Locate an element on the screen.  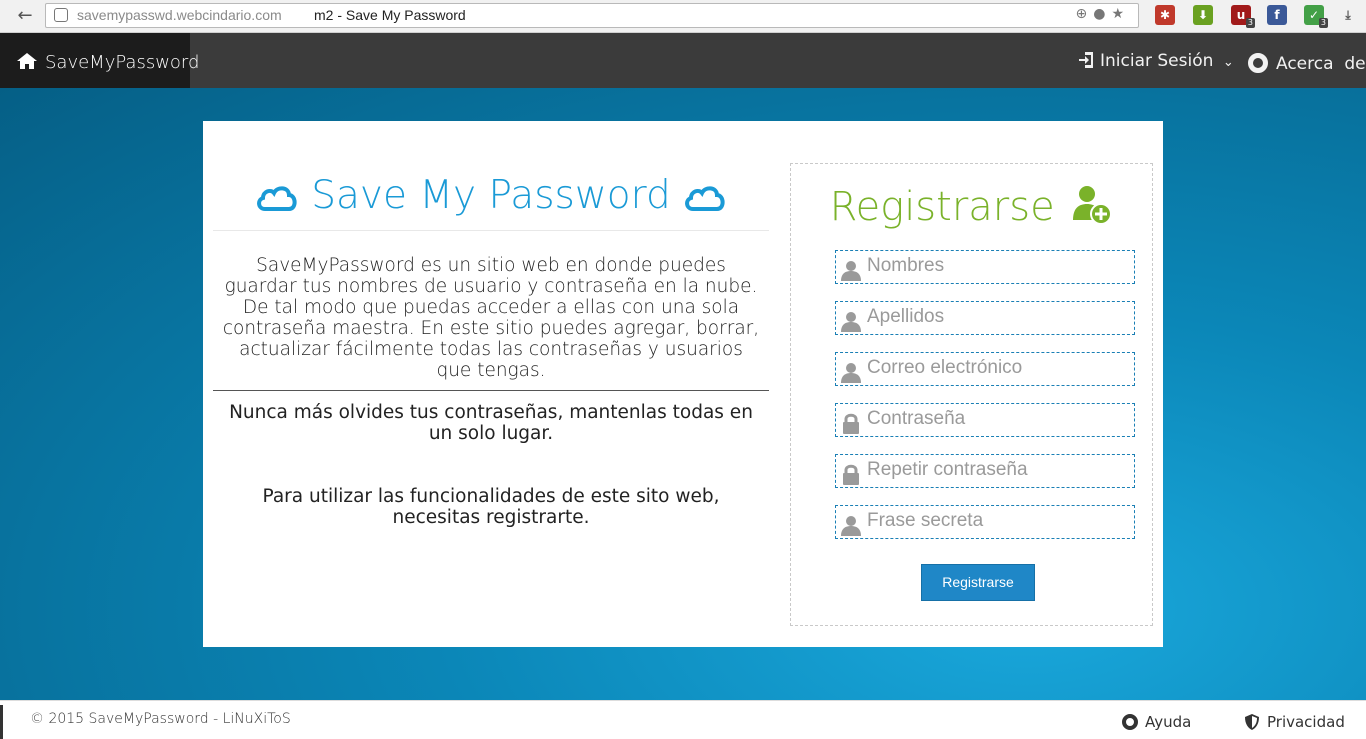
about-label: Acerca de is located at coordinates (1321, 64).